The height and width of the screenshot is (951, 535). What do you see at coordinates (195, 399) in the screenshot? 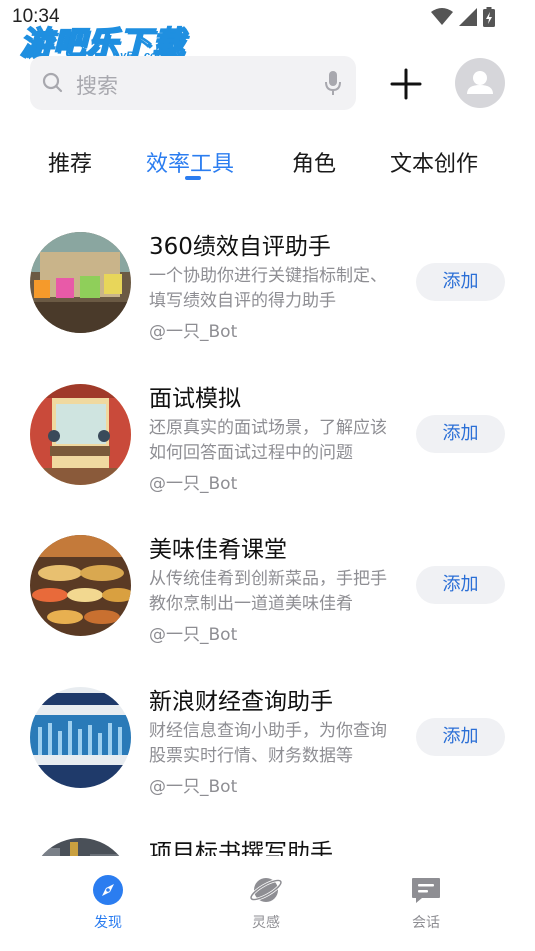
I see `bot-name: 面试模拟` at bounding box center [195, 399].